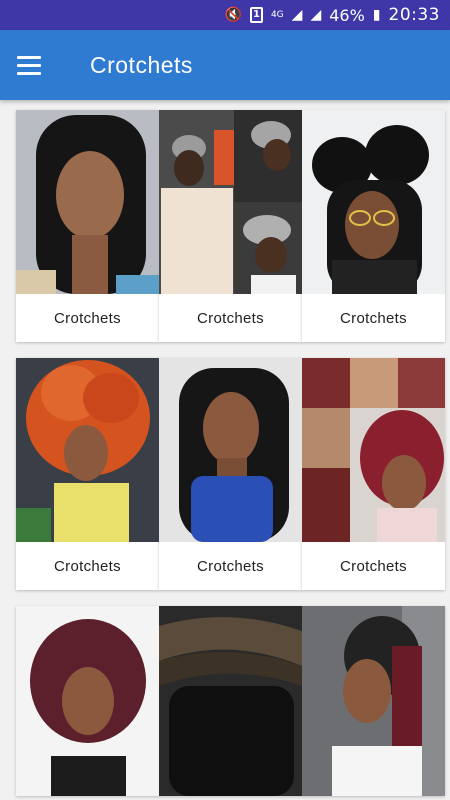  Describe the element at coordinates (297, 15) in the screenshot. I see `signal-icon: ◢` at that location.